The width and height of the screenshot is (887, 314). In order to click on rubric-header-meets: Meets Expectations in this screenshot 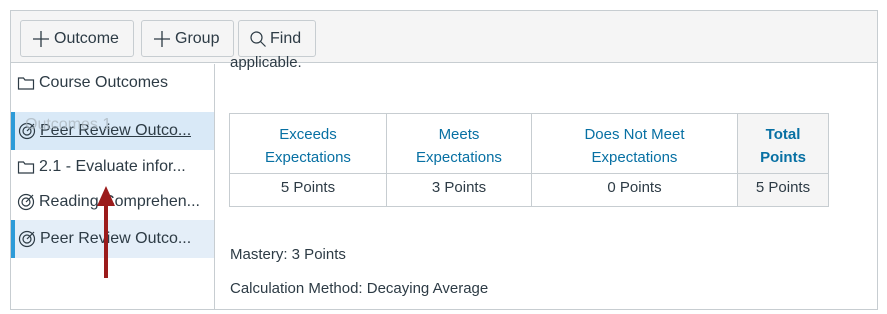, I will do `click(459, 143)`.